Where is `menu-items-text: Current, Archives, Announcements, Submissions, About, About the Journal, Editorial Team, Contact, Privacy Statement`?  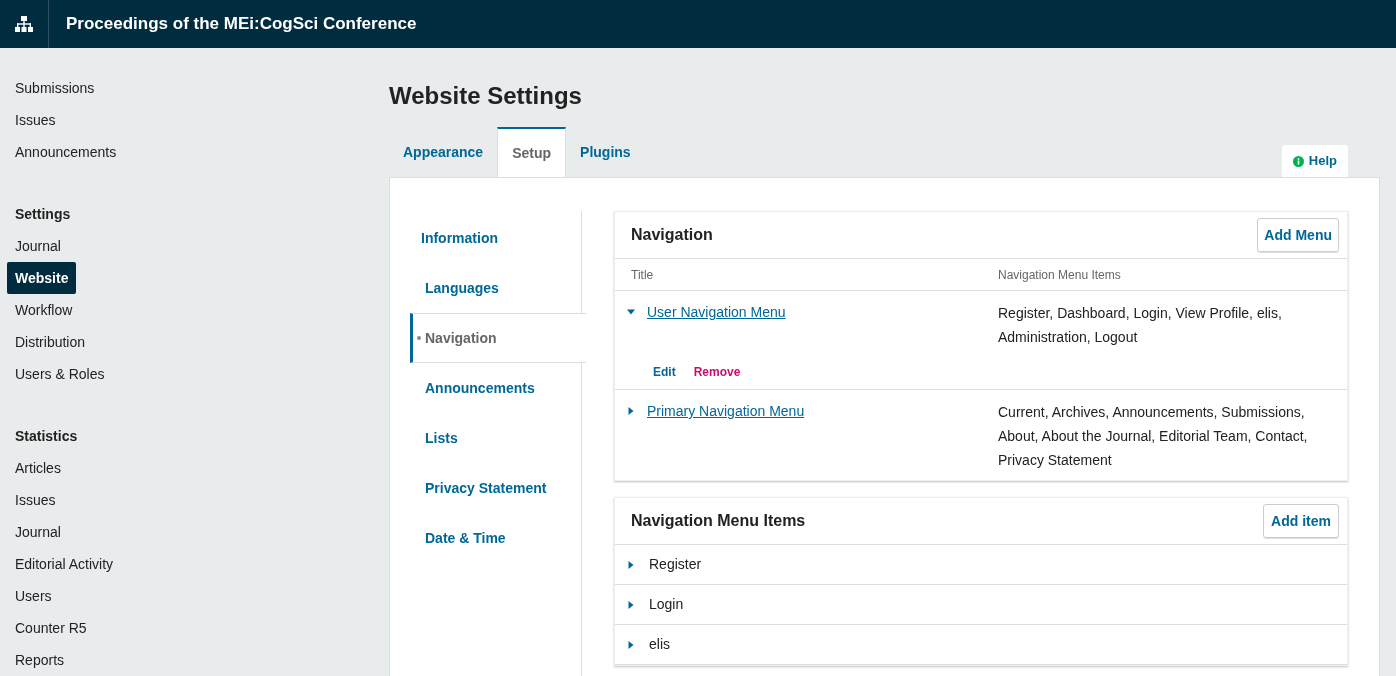
menu-items-text: Current, Archives, Announcements, Submissions, About, About the Journal, Editorial Team, Contact, Privacy Statement is located at coordinates (1153, 436).